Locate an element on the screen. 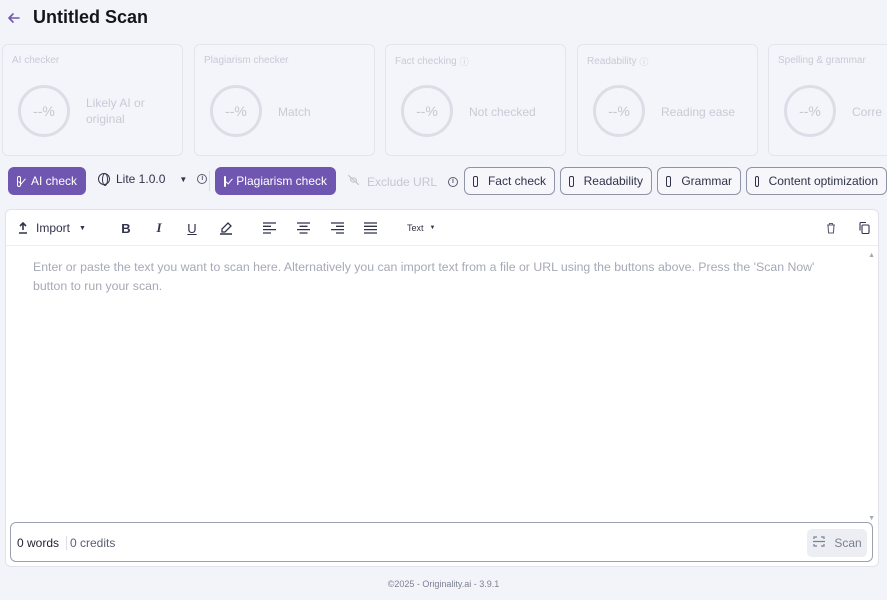 Image resolution: width=887 pixels, height=600 pixels. ai-checker-card: AI checker --% Likely AI or original is located at coordinates (92, 100).